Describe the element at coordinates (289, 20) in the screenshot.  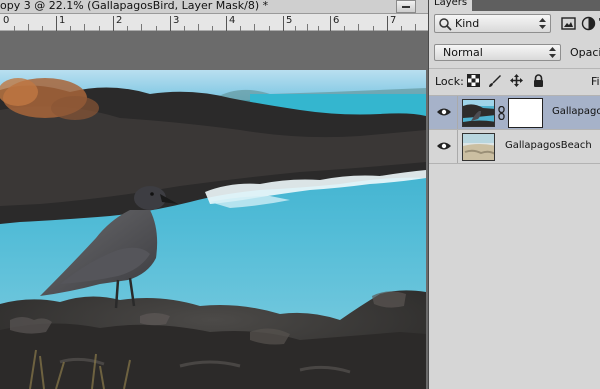
I see `ruler-label: 5` at that location.